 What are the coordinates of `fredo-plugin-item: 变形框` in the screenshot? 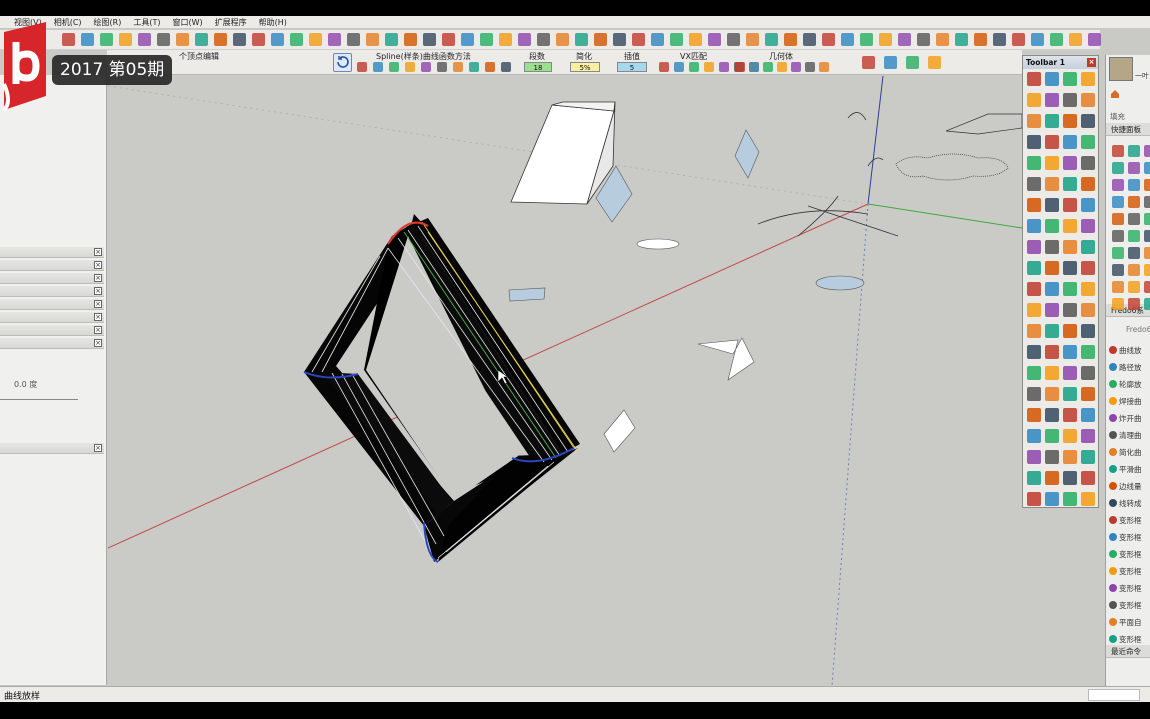 It's located at (1125, 520).